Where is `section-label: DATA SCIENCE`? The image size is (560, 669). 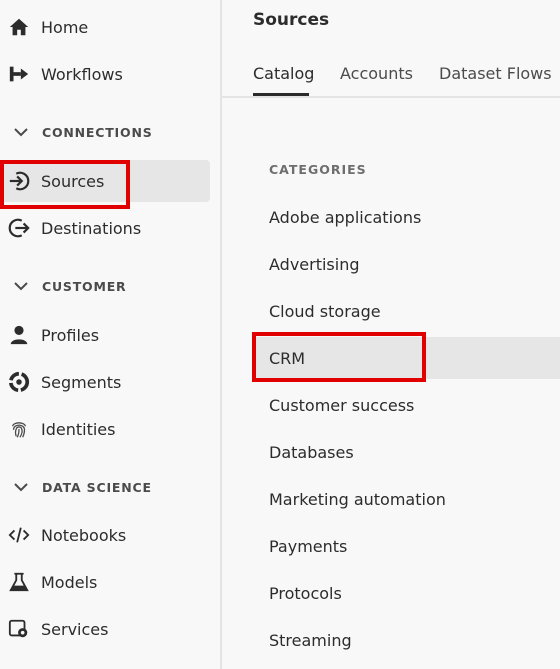
section-label: DATA SCIENCE is located at coordinates (97, 487).